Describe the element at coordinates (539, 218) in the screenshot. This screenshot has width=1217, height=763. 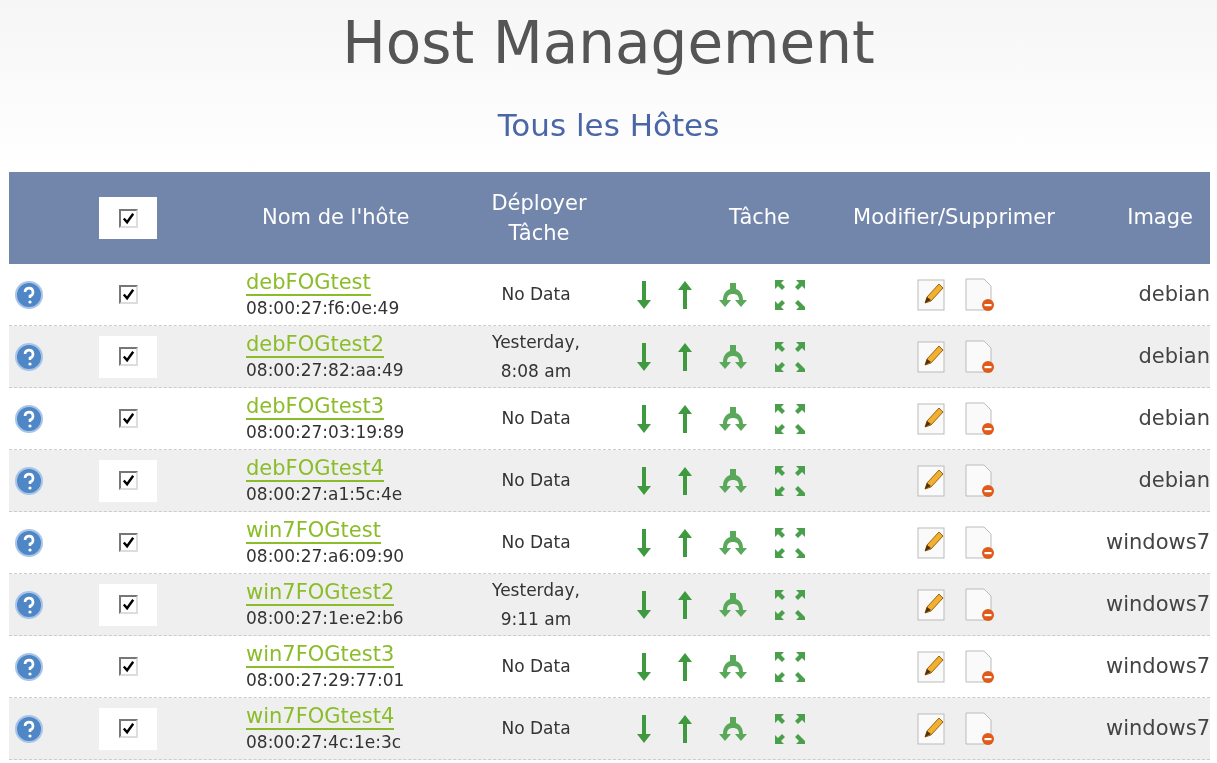
I see `column-header: Déployer Tâche` at that location.